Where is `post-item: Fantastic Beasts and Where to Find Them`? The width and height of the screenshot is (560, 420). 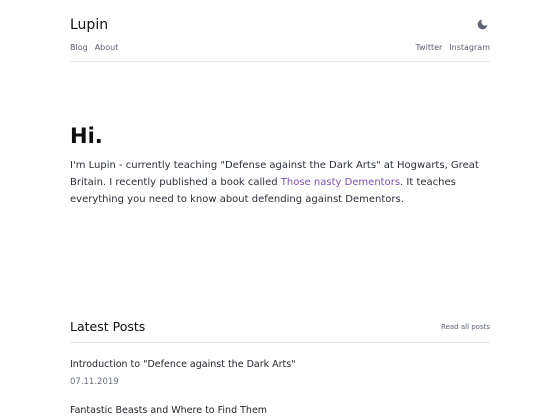 post-item: Fantastic Beasts and Where to Find Them is located at coordinates (280, 411).